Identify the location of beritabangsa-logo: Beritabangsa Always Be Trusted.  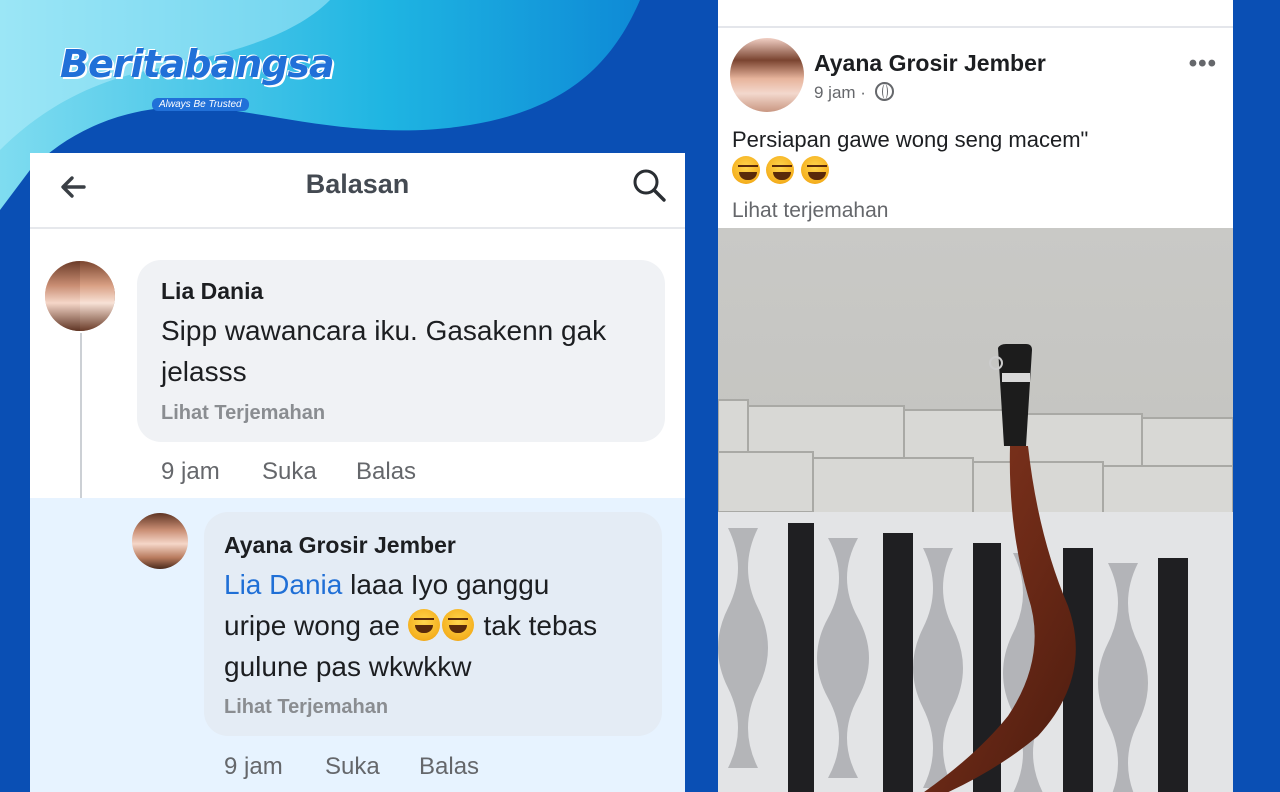
(197, 76).